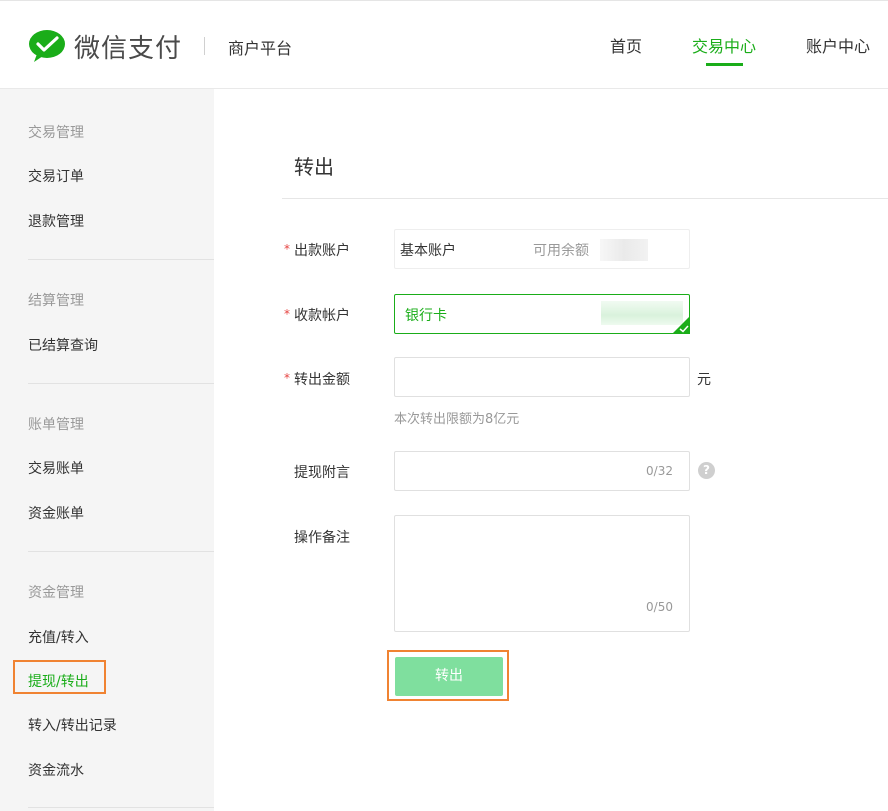  What do you see at coordinates (56, 301) in the screenshot?
I see `sidebar-group-settlement: 结算管理` at bounding box center [56, 301].